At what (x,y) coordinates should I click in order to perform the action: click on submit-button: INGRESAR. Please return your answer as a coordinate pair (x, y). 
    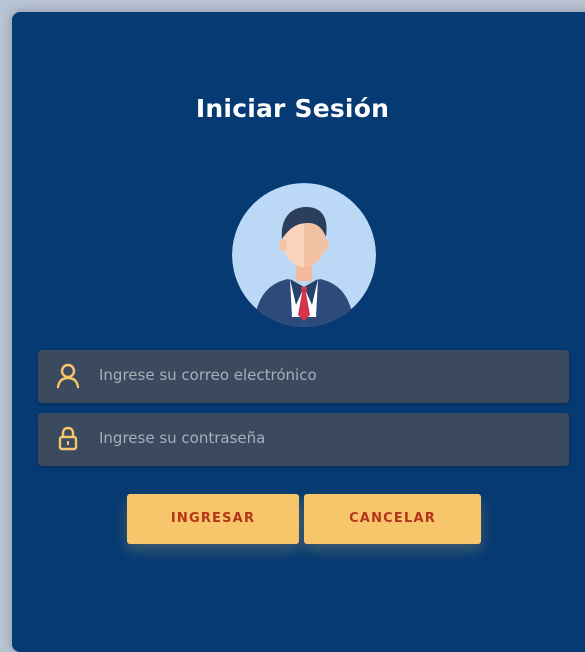
    Looking at the image, I should click on (213, 519).